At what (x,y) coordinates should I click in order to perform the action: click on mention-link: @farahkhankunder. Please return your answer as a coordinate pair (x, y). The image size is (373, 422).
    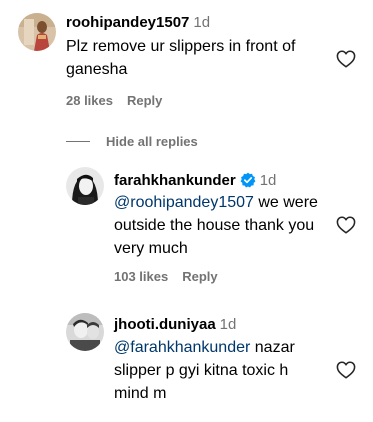
    Looking at the image, I should click on (182, 347).